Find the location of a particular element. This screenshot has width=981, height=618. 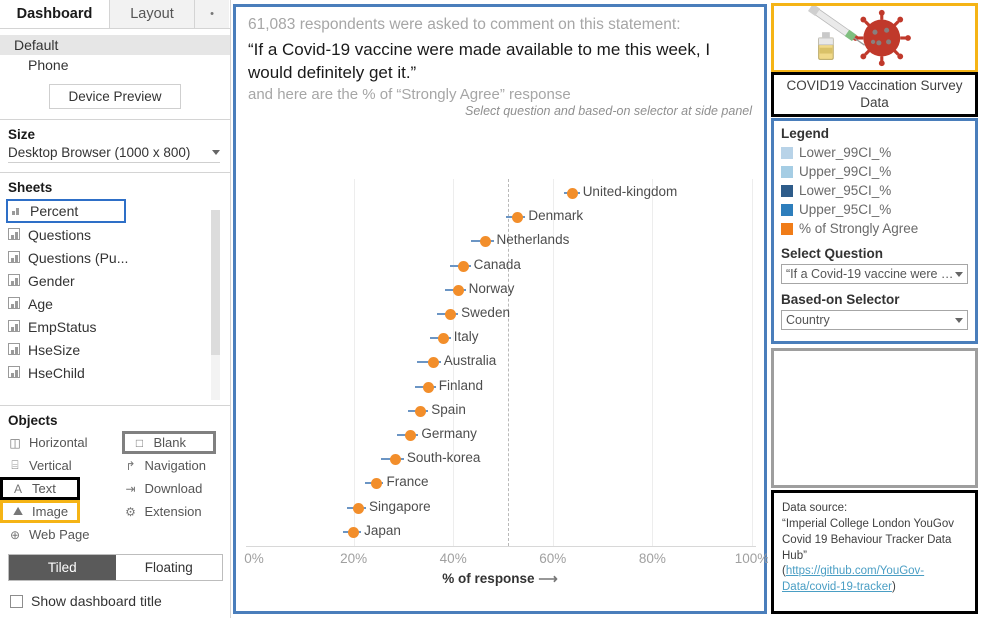

object-item-label: Web Page is located at coordinates (59, 534).